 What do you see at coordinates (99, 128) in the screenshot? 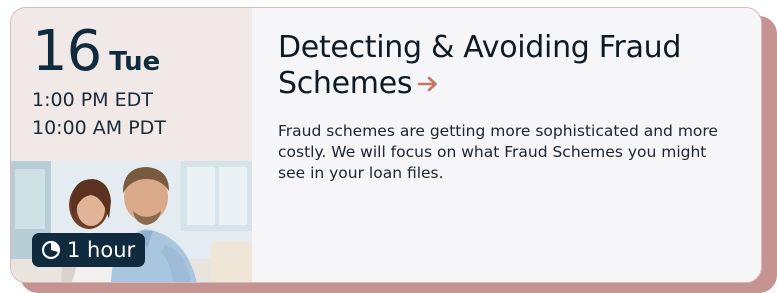
I see `time-pdt: 10:00 AM PDT` at bounding box center [99, 128].